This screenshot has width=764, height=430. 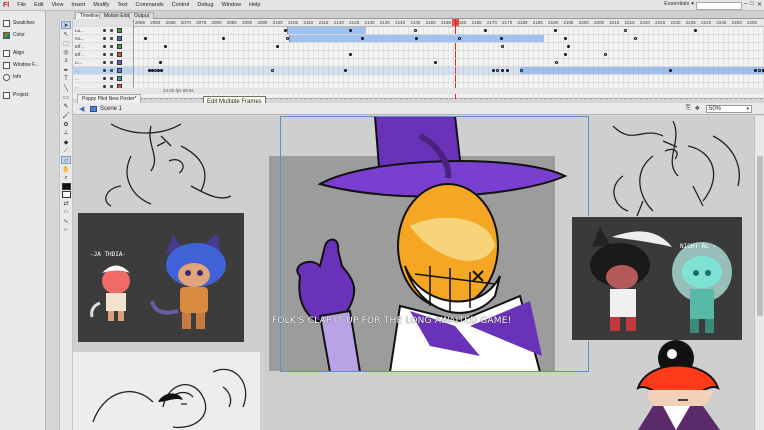 What do you see at coordinates (719, 5) in the screenshot?
I see `help-search-input` at bounding box center [719, 5].